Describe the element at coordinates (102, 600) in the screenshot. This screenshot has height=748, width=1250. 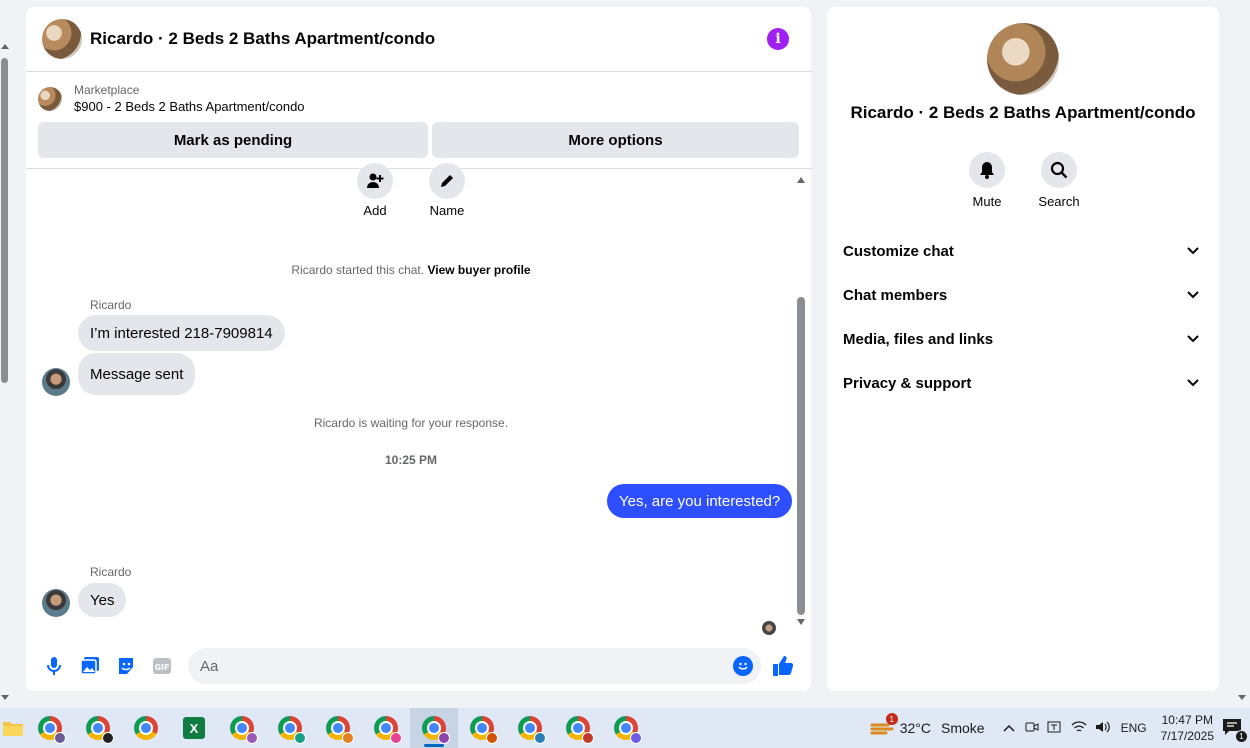
I see `message-bubble: Yes` at that location.